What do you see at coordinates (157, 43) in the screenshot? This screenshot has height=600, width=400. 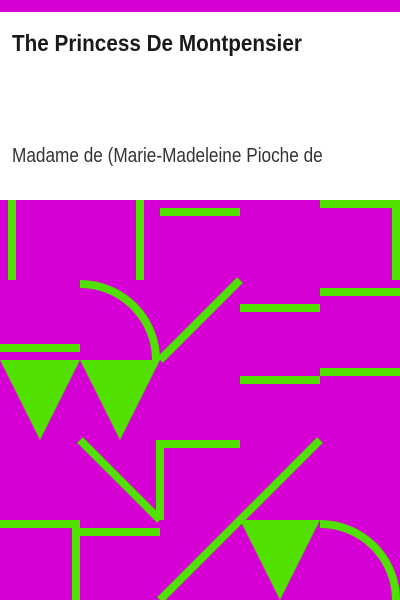 I see `book-title: The Princess De Montpensier` at bounding box center [157, 43].